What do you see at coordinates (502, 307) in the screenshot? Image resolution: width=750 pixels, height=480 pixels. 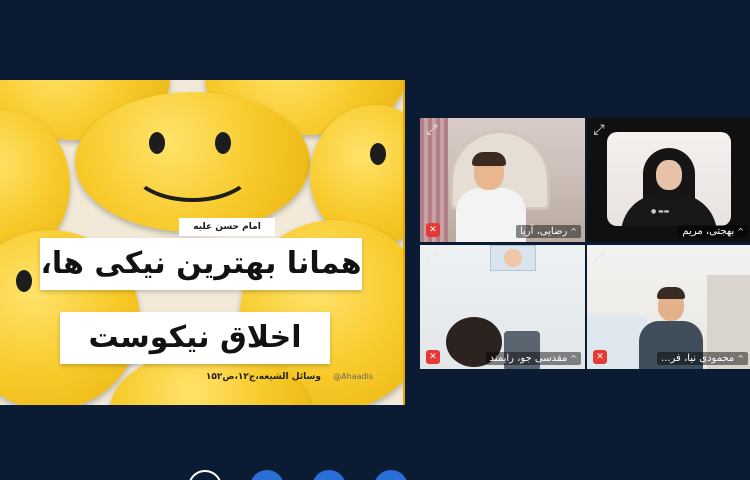 I see `video-tile: ⤢ ✕ ^مقدسی جو، رایمند` at bounding box center [502, 307].